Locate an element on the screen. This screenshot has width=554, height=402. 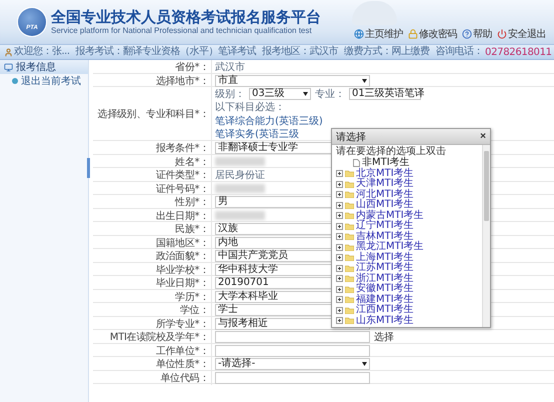
field-label: 选择地市*： is located at coordinates (182, 81).